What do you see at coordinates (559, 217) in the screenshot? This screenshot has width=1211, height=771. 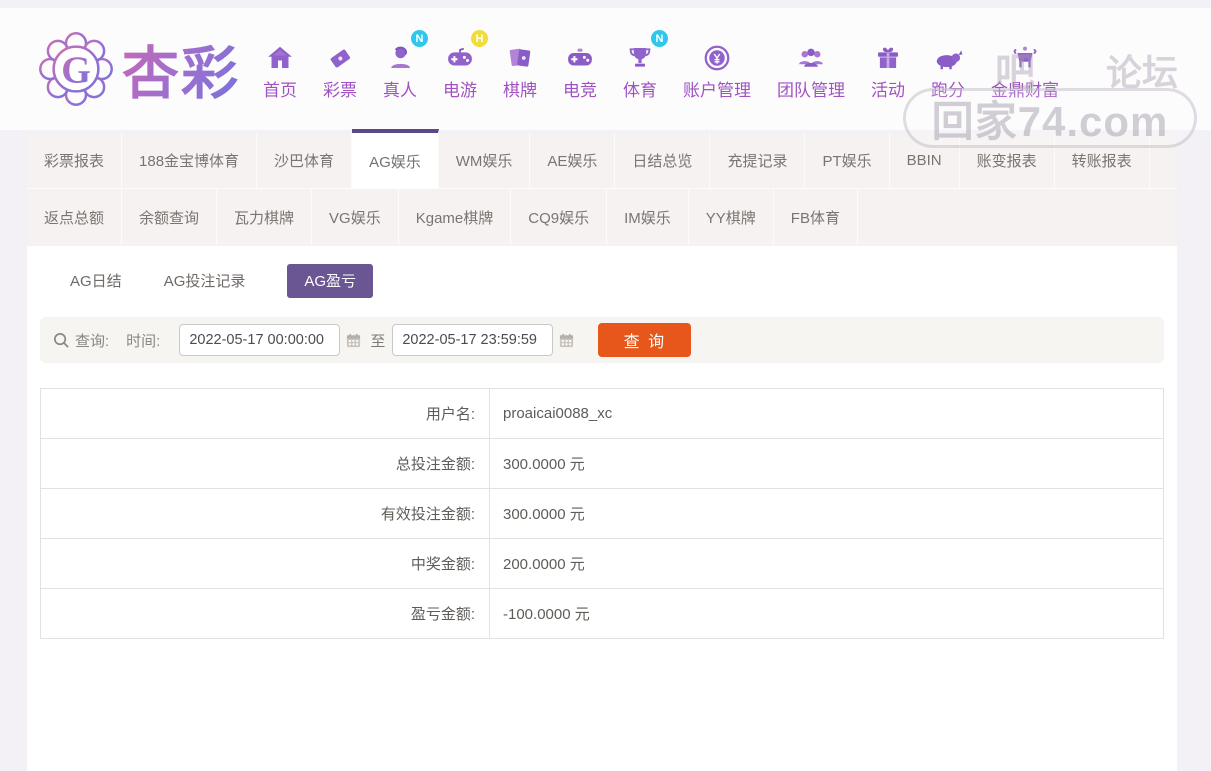 I see `tab-cq9-entertainment: CQ9娱乐` at bounding box center [559, 217].